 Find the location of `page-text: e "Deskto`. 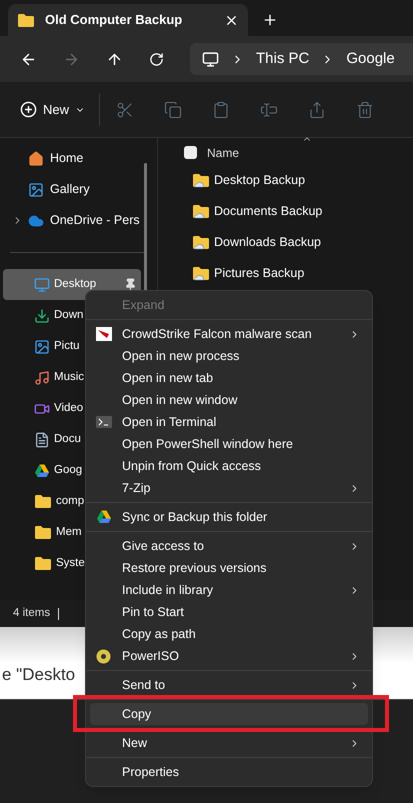

page-text: e "Deskto is located at coordinates (39, 675).